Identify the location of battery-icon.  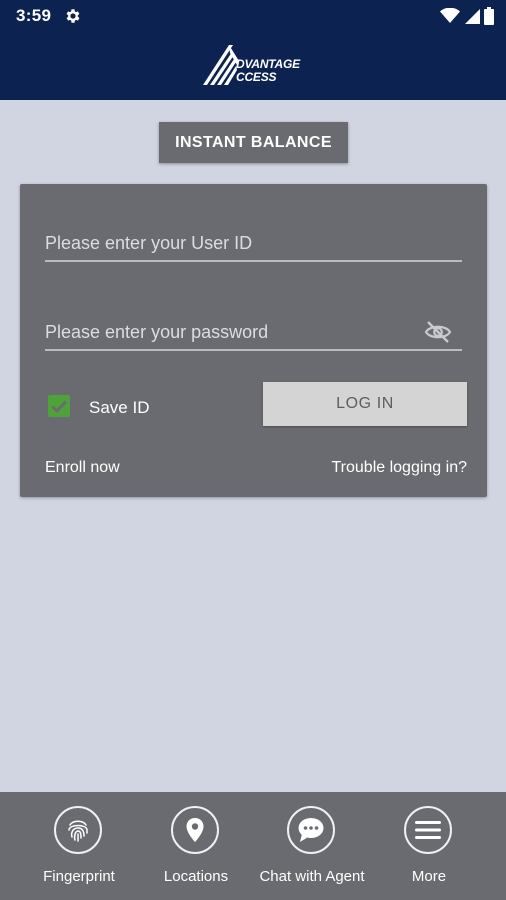
(489, 16).